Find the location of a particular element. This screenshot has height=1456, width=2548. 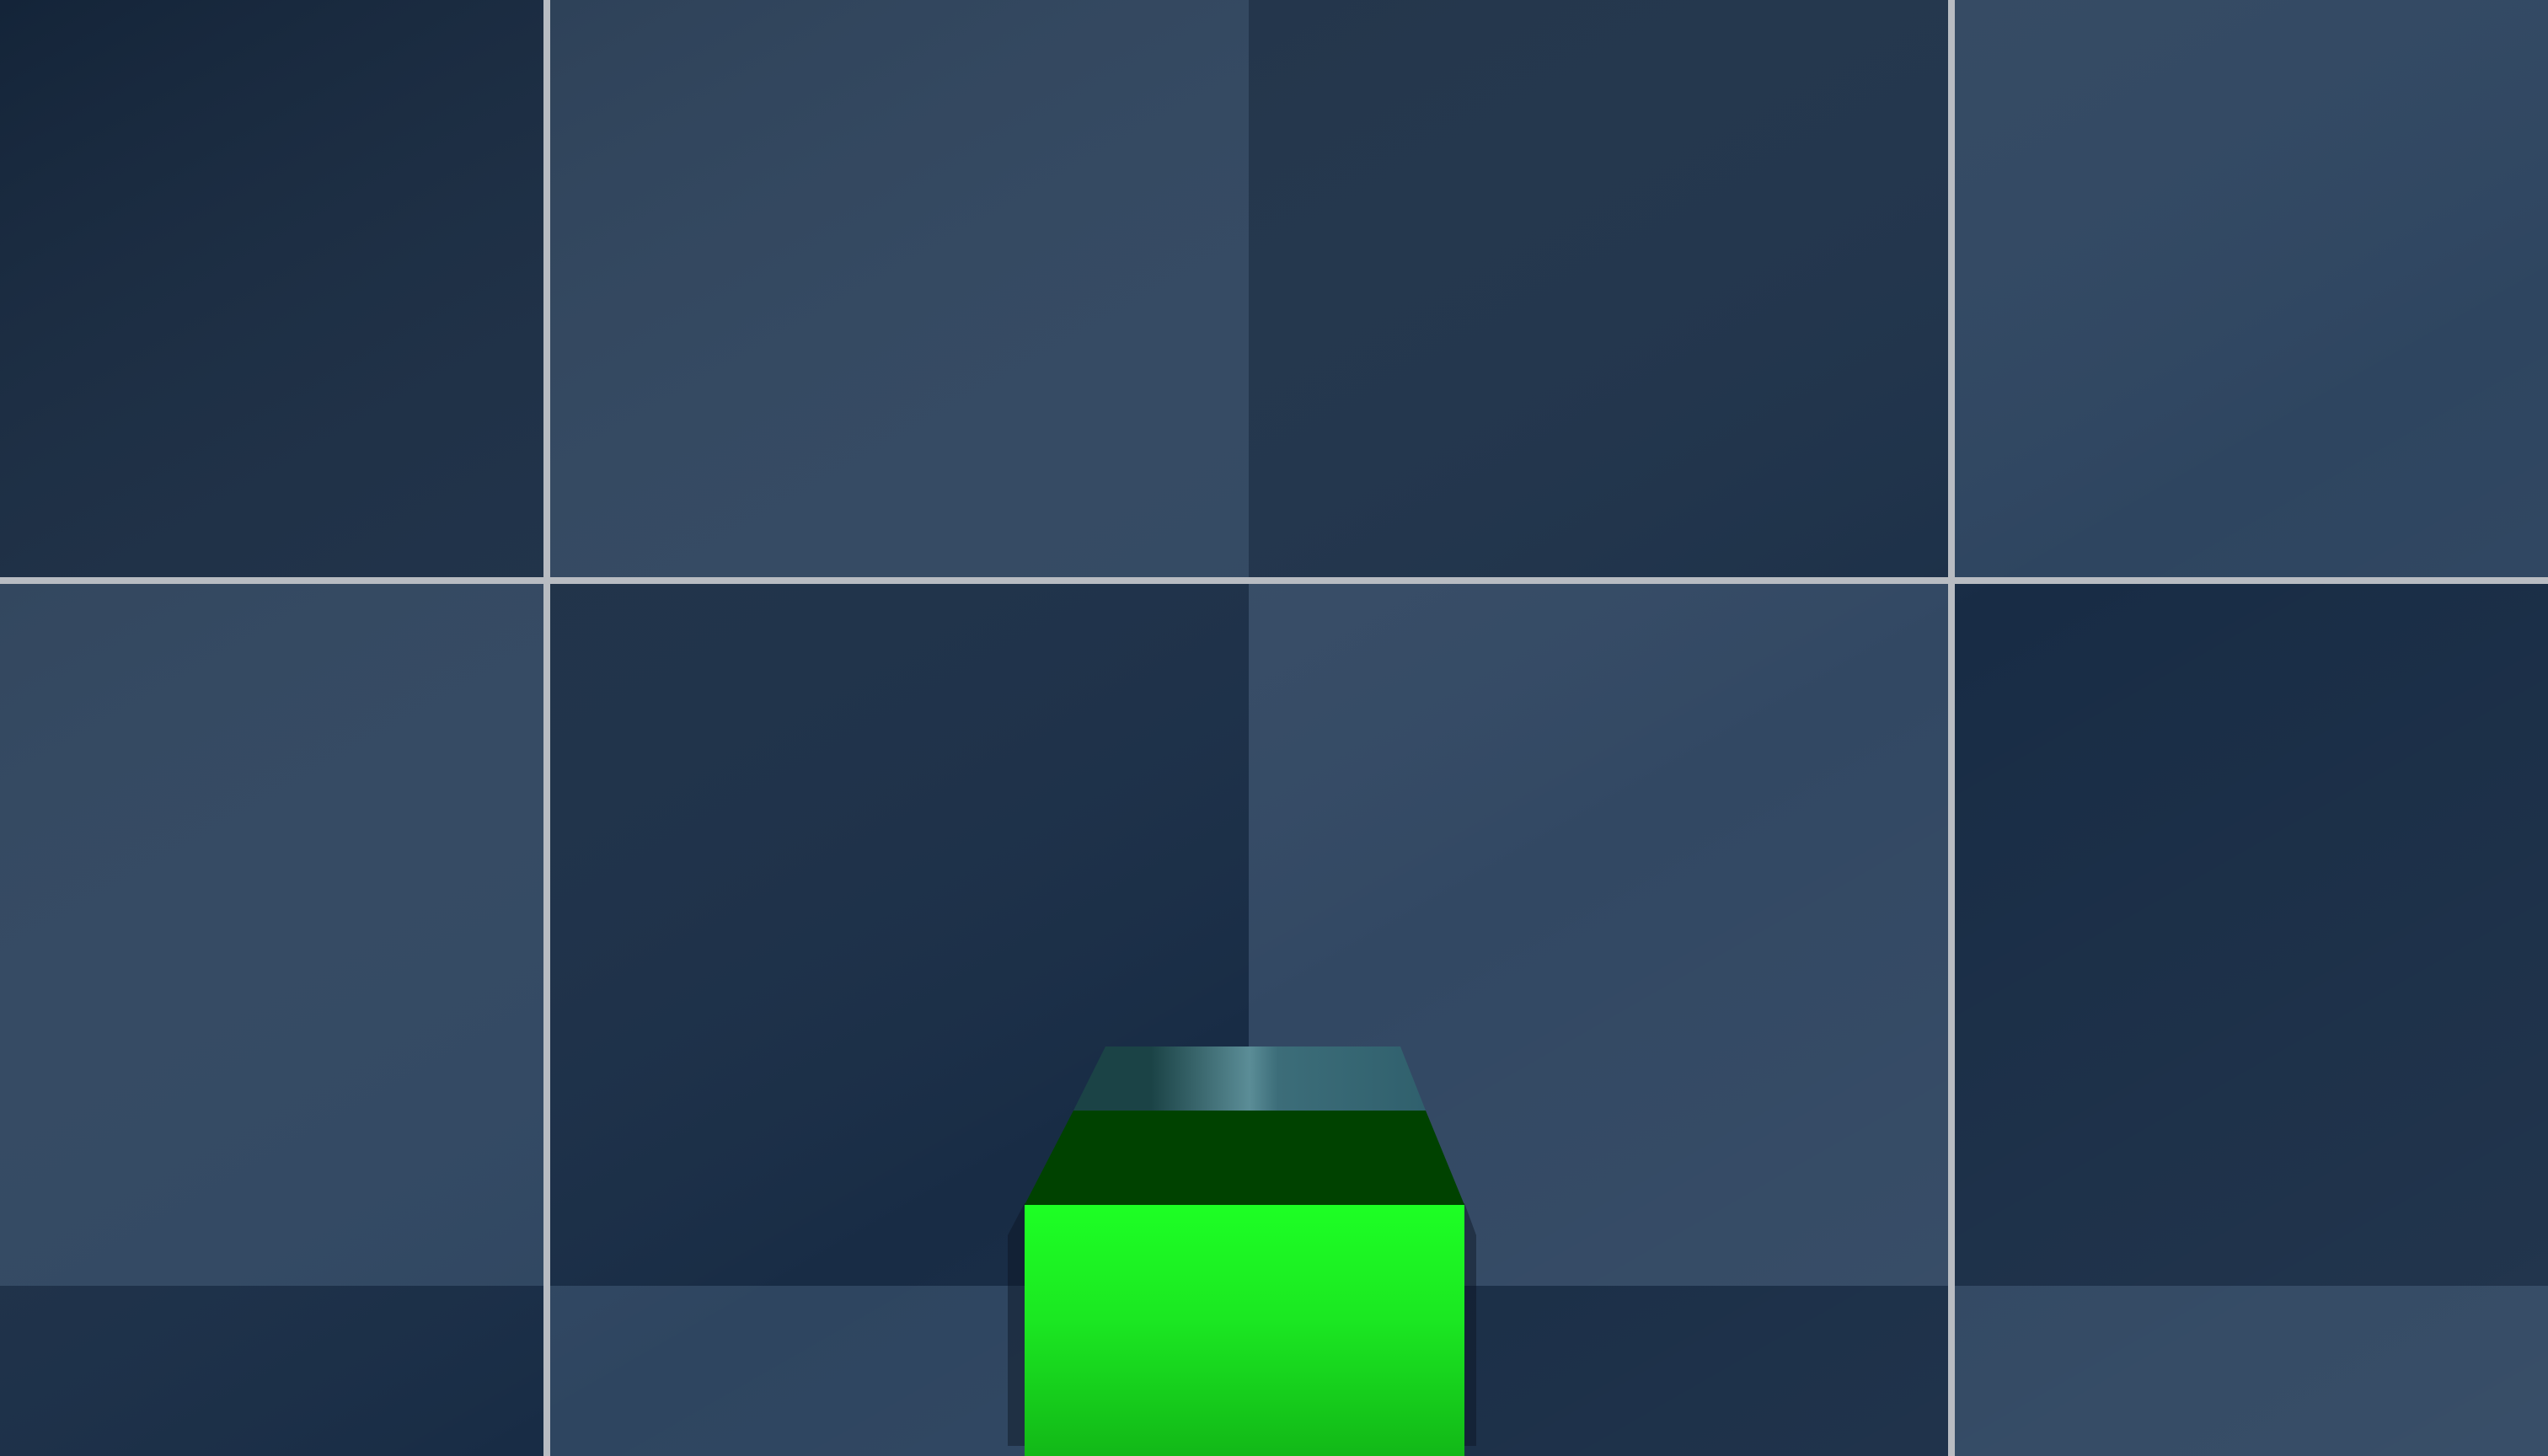

green-cube-player is located at coordinates (1242, 1251).